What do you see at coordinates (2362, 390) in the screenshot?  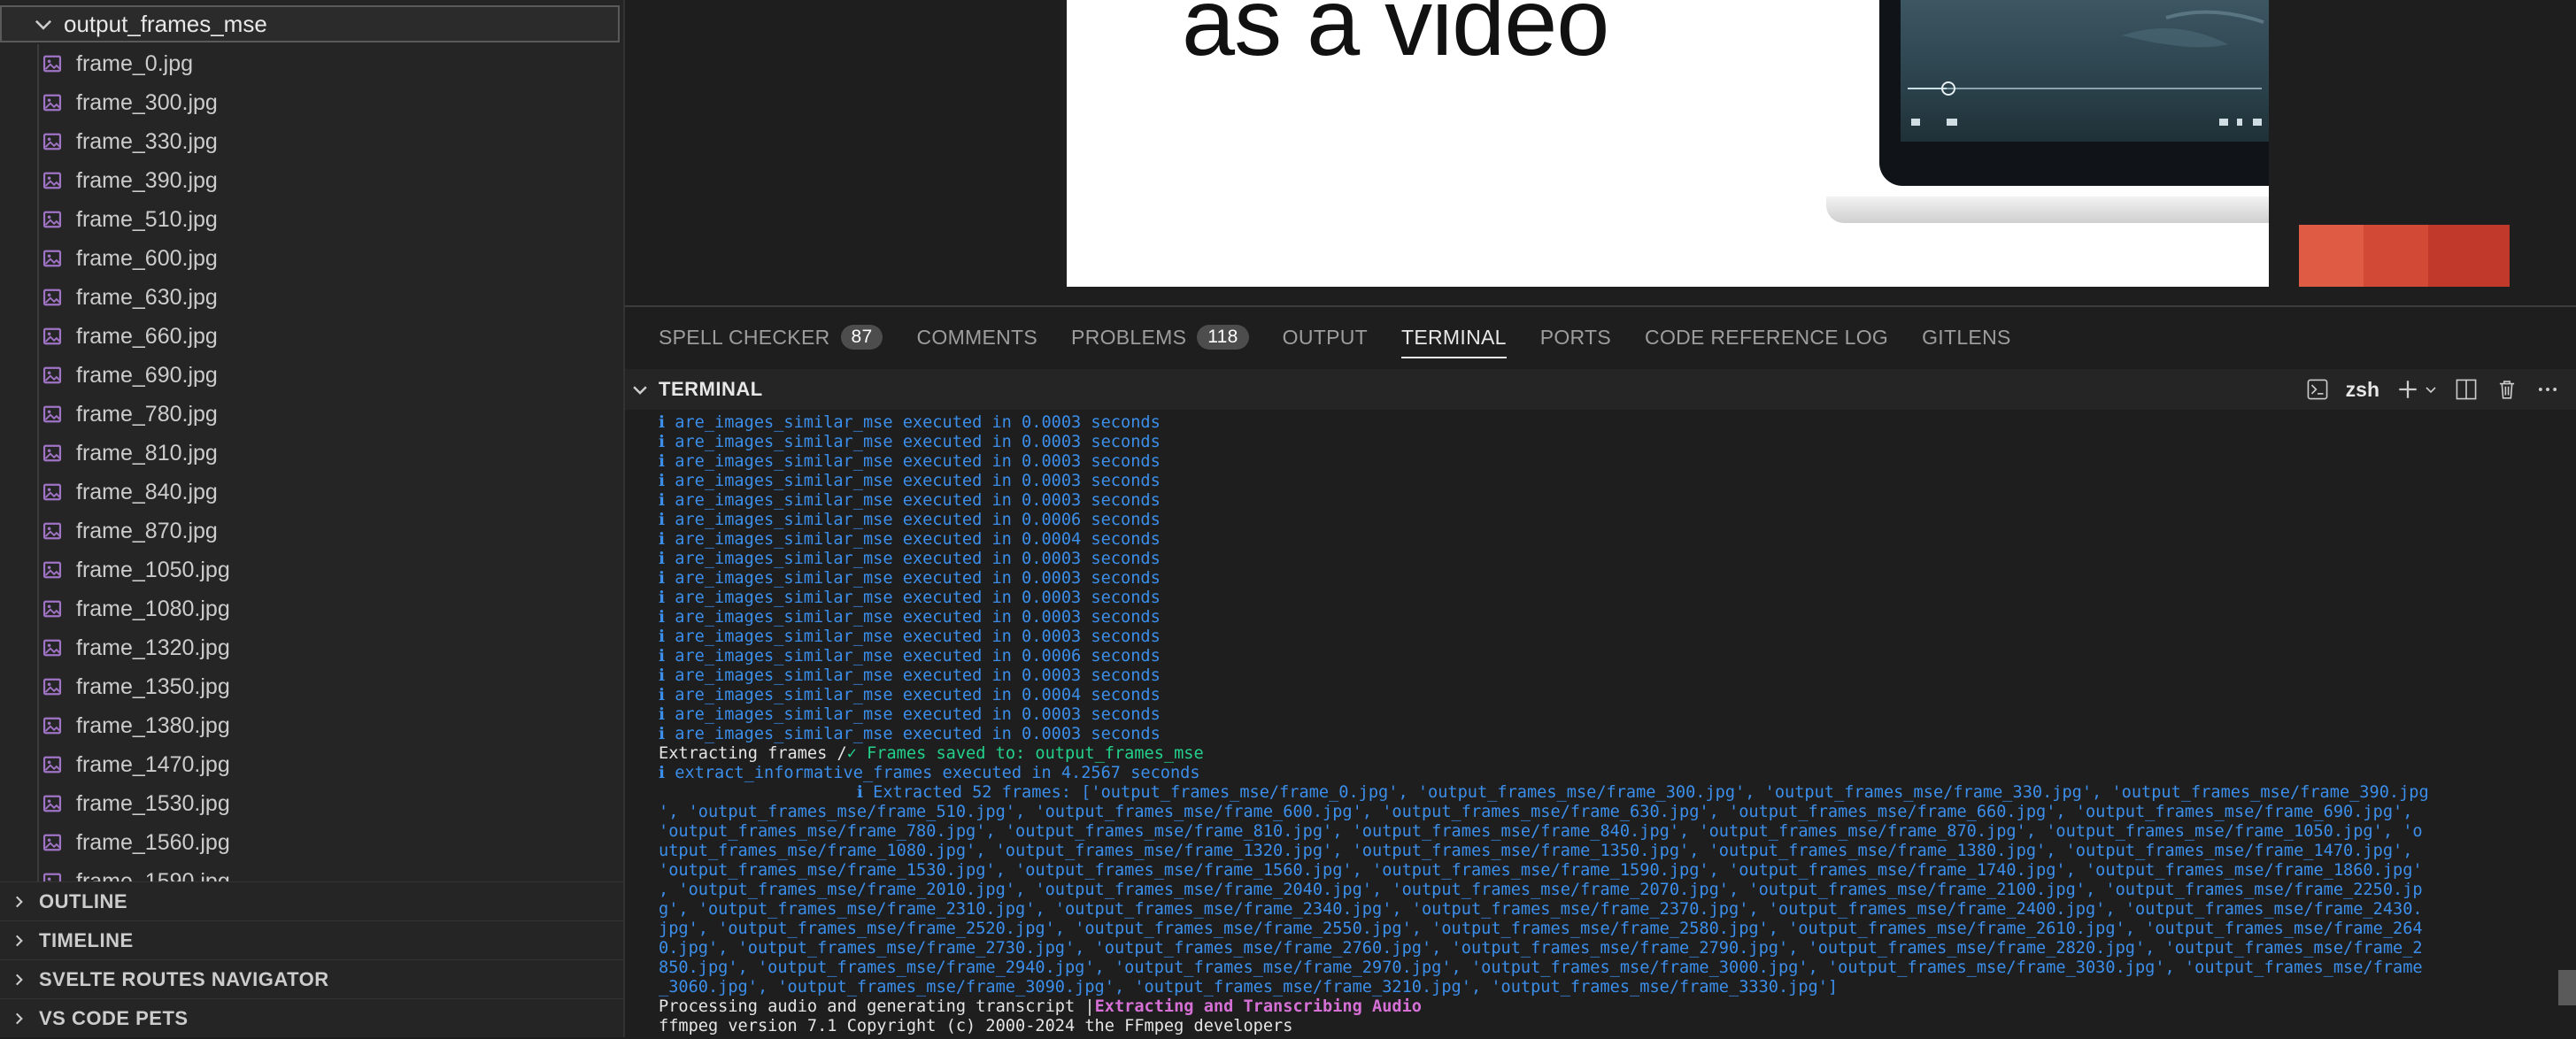 I see `shell-name: zsh` at bounding box center [2362, 390].